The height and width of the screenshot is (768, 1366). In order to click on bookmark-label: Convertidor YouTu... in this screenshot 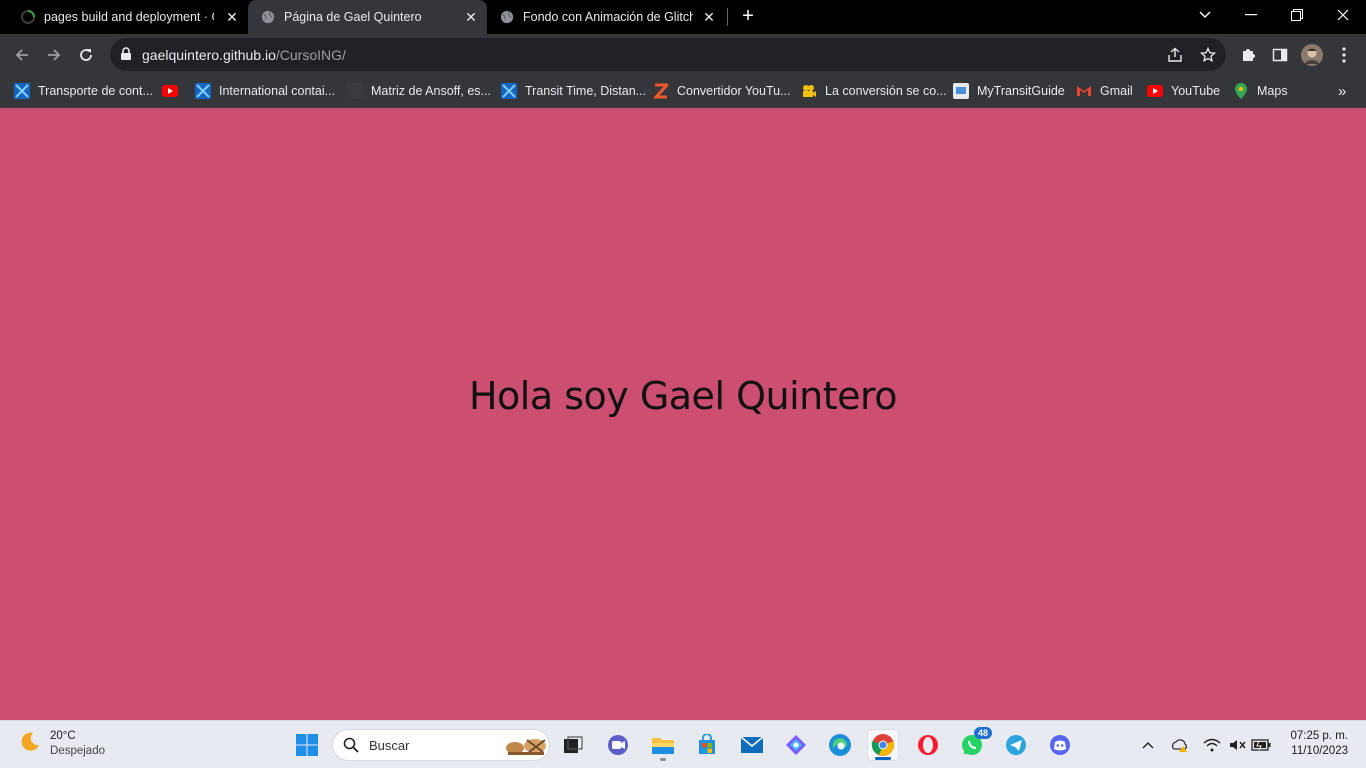, I will do `click(734, 91)`.